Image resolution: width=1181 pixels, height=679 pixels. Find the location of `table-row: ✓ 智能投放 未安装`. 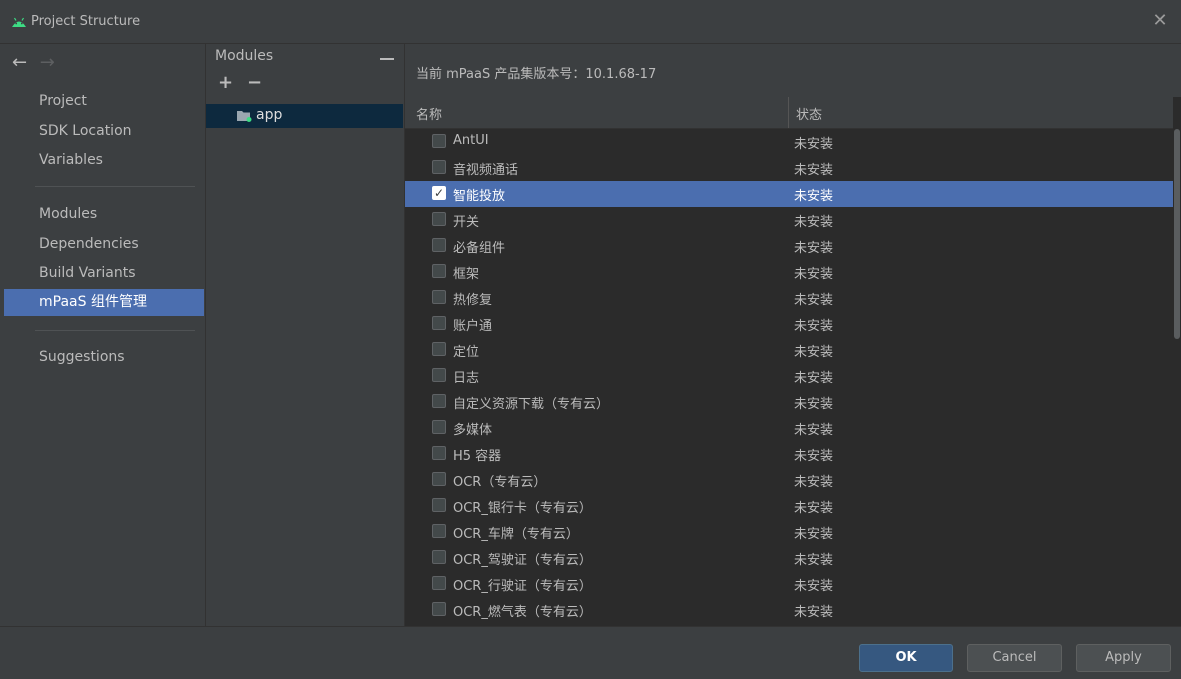

table-row: ✓ 智能投放 未安装 is located at coordinates (789, 194).